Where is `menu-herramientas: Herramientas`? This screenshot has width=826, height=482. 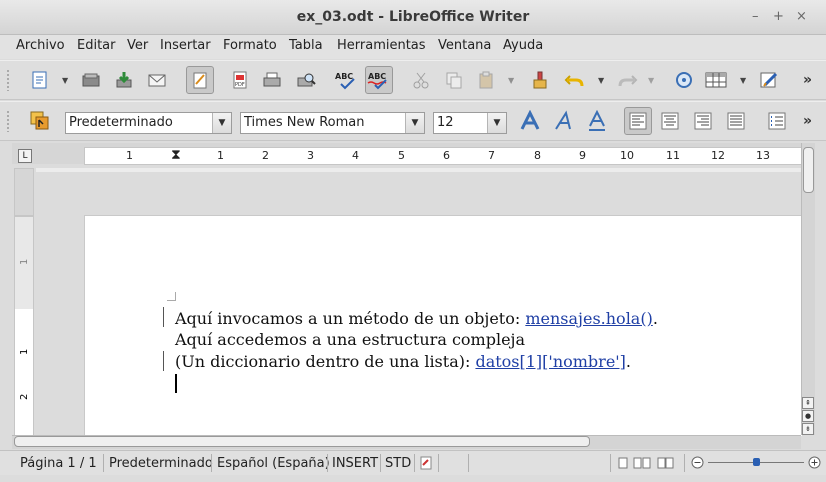 menu-herramientas: Herramientas is located at coordinates (381, 45).